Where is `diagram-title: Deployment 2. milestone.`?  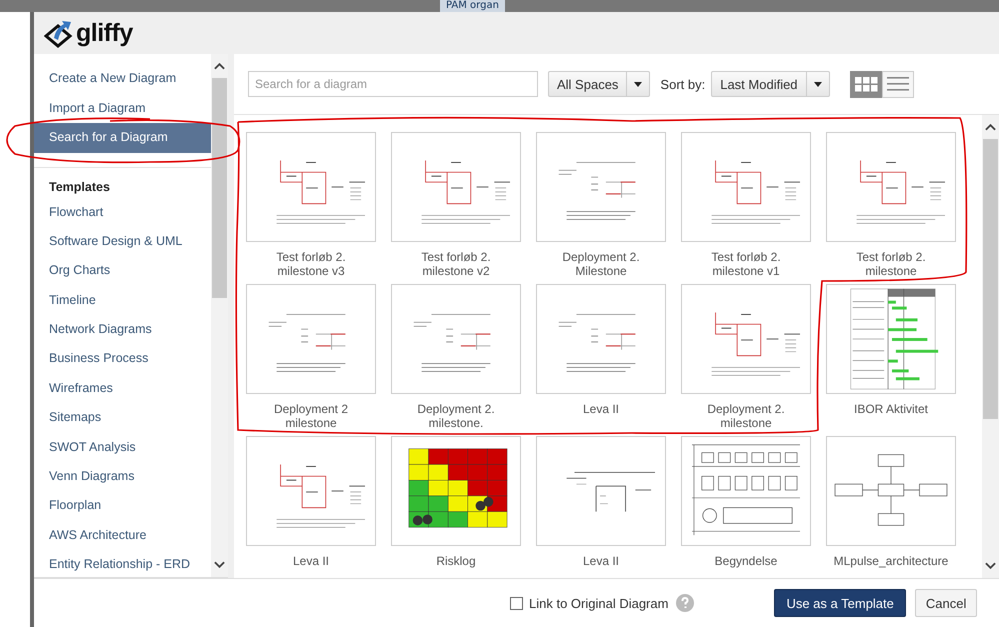
diagram-title: Deployment 2. milestone. is located at coordinates (456, 416).